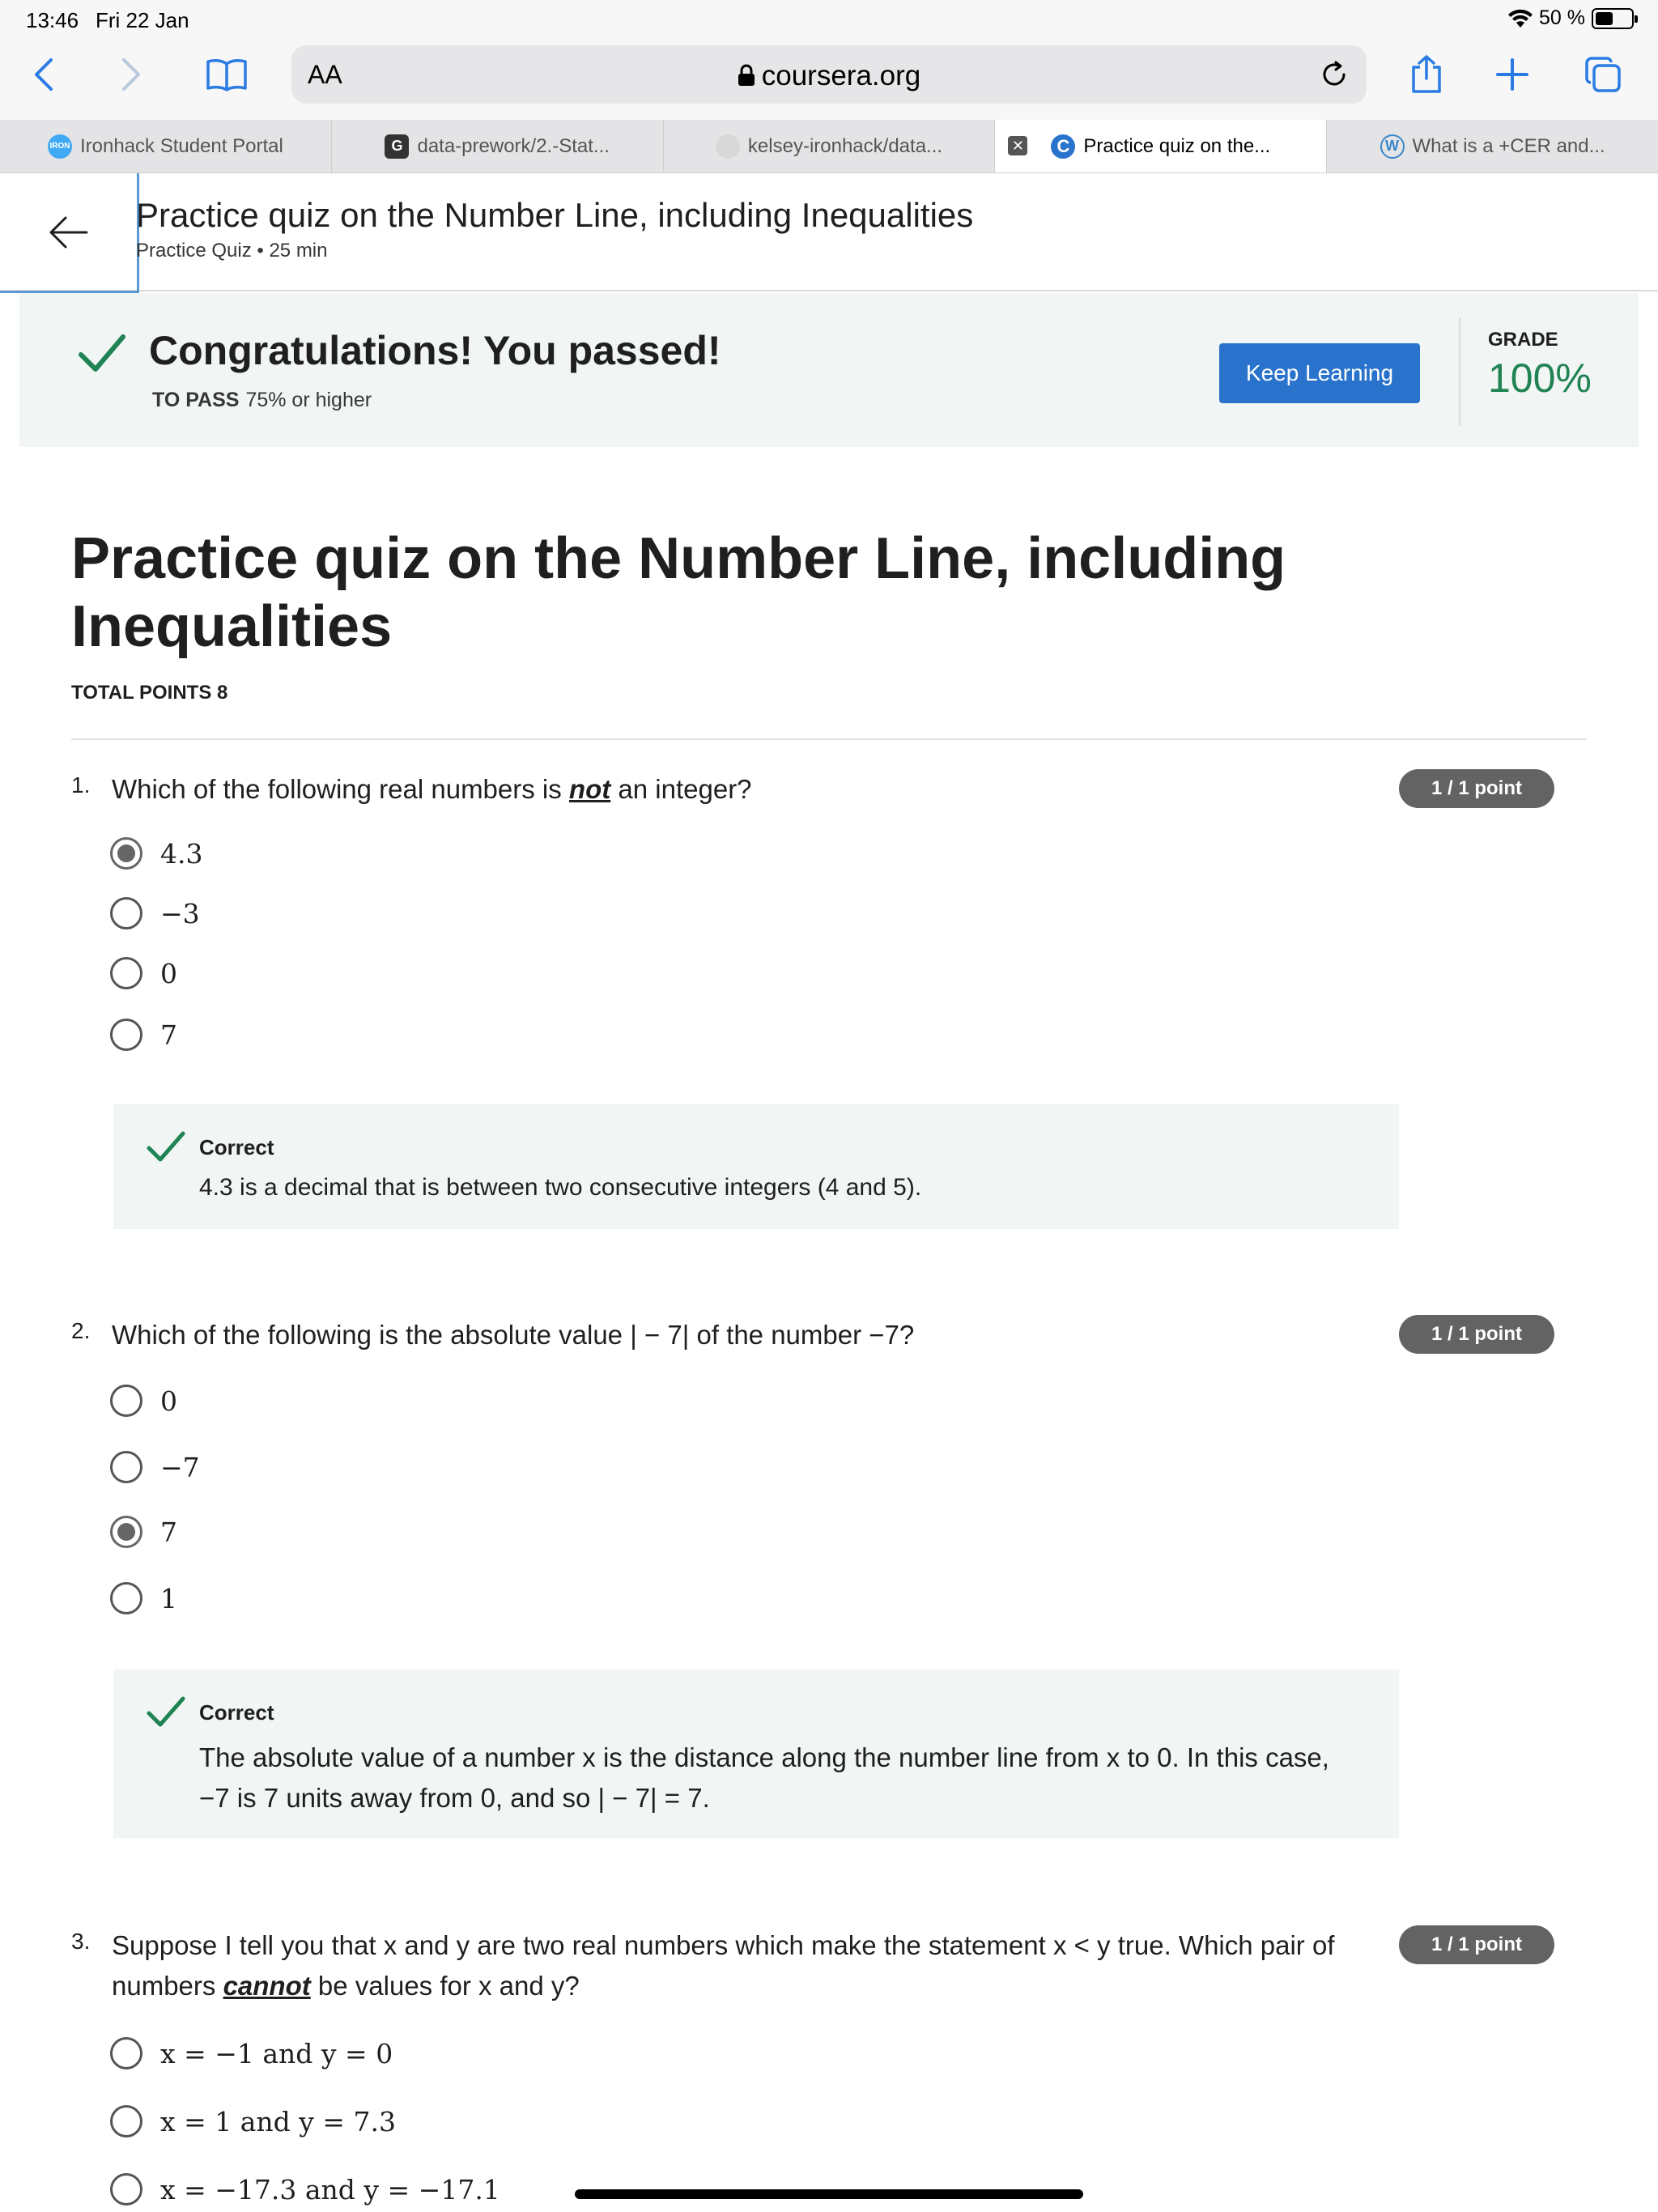 The width and height of the screenshot is (1658, 2212). Describe the element at coordinates (1512, 75) in the screenshot. I see `new-tab-plus-icon` at that location.